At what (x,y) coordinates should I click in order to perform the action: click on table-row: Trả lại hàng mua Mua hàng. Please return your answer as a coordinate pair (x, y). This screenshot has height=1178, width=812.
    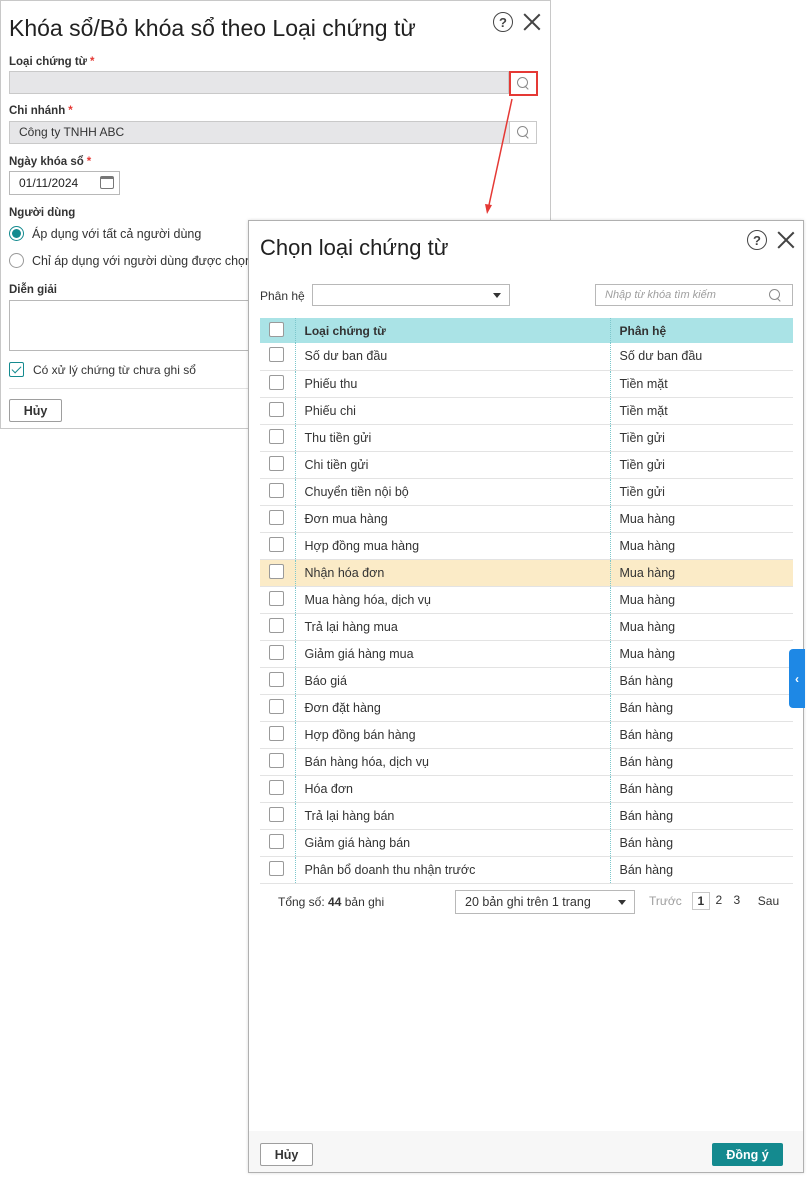
    Looking at the image, I should click on (526, 627).